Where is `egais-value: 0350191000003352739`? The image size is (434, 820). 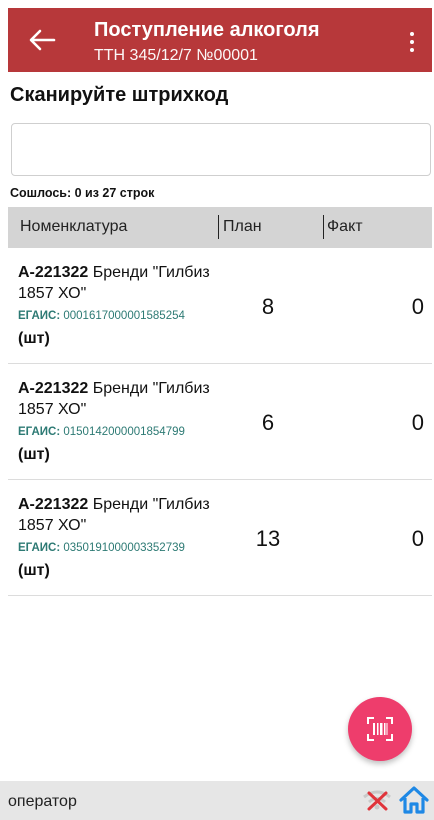
egais-value: 0350191000003352739 is located at coordinates (122, 548).